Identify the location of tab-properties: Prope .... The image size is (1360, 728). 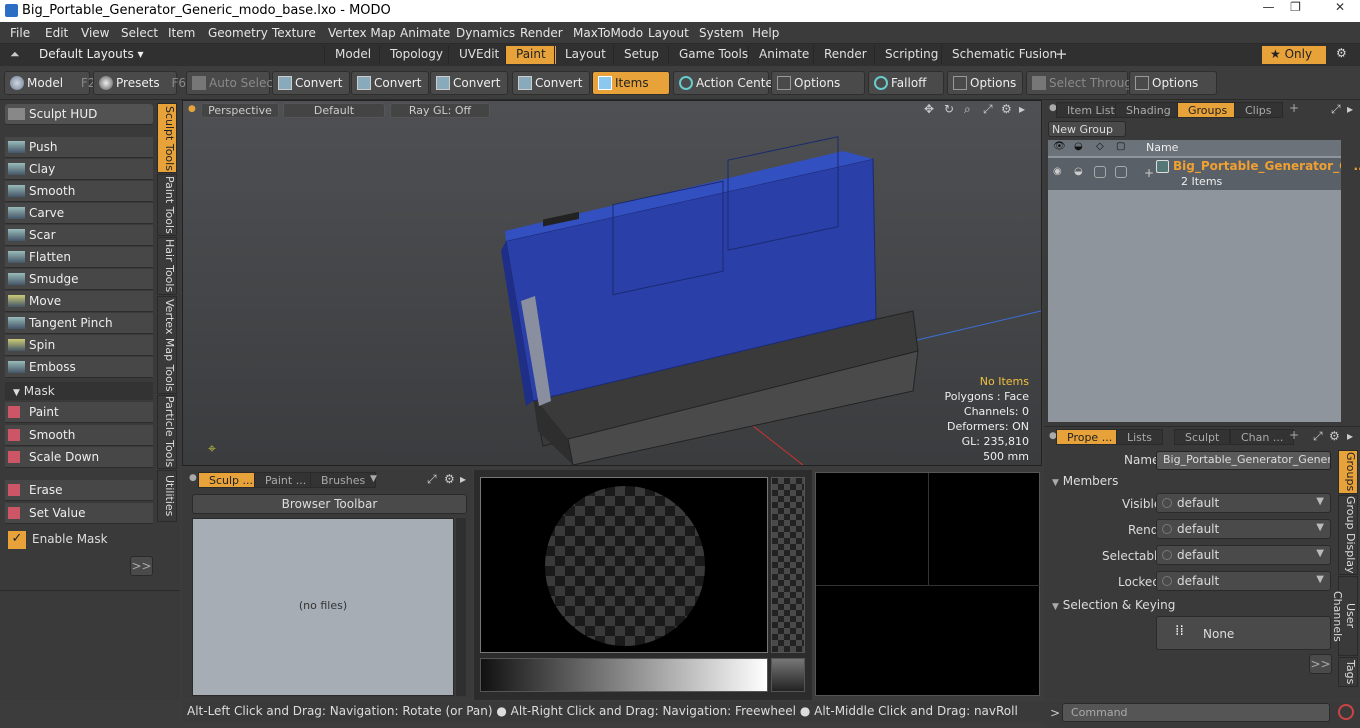
(1090, 437).